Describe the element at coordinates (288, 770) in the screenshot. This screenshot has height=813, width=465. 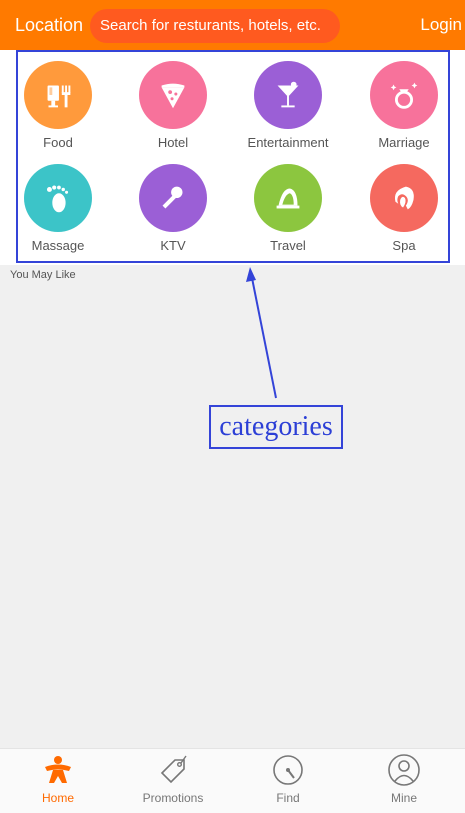
I see `compass-icon` at that location.